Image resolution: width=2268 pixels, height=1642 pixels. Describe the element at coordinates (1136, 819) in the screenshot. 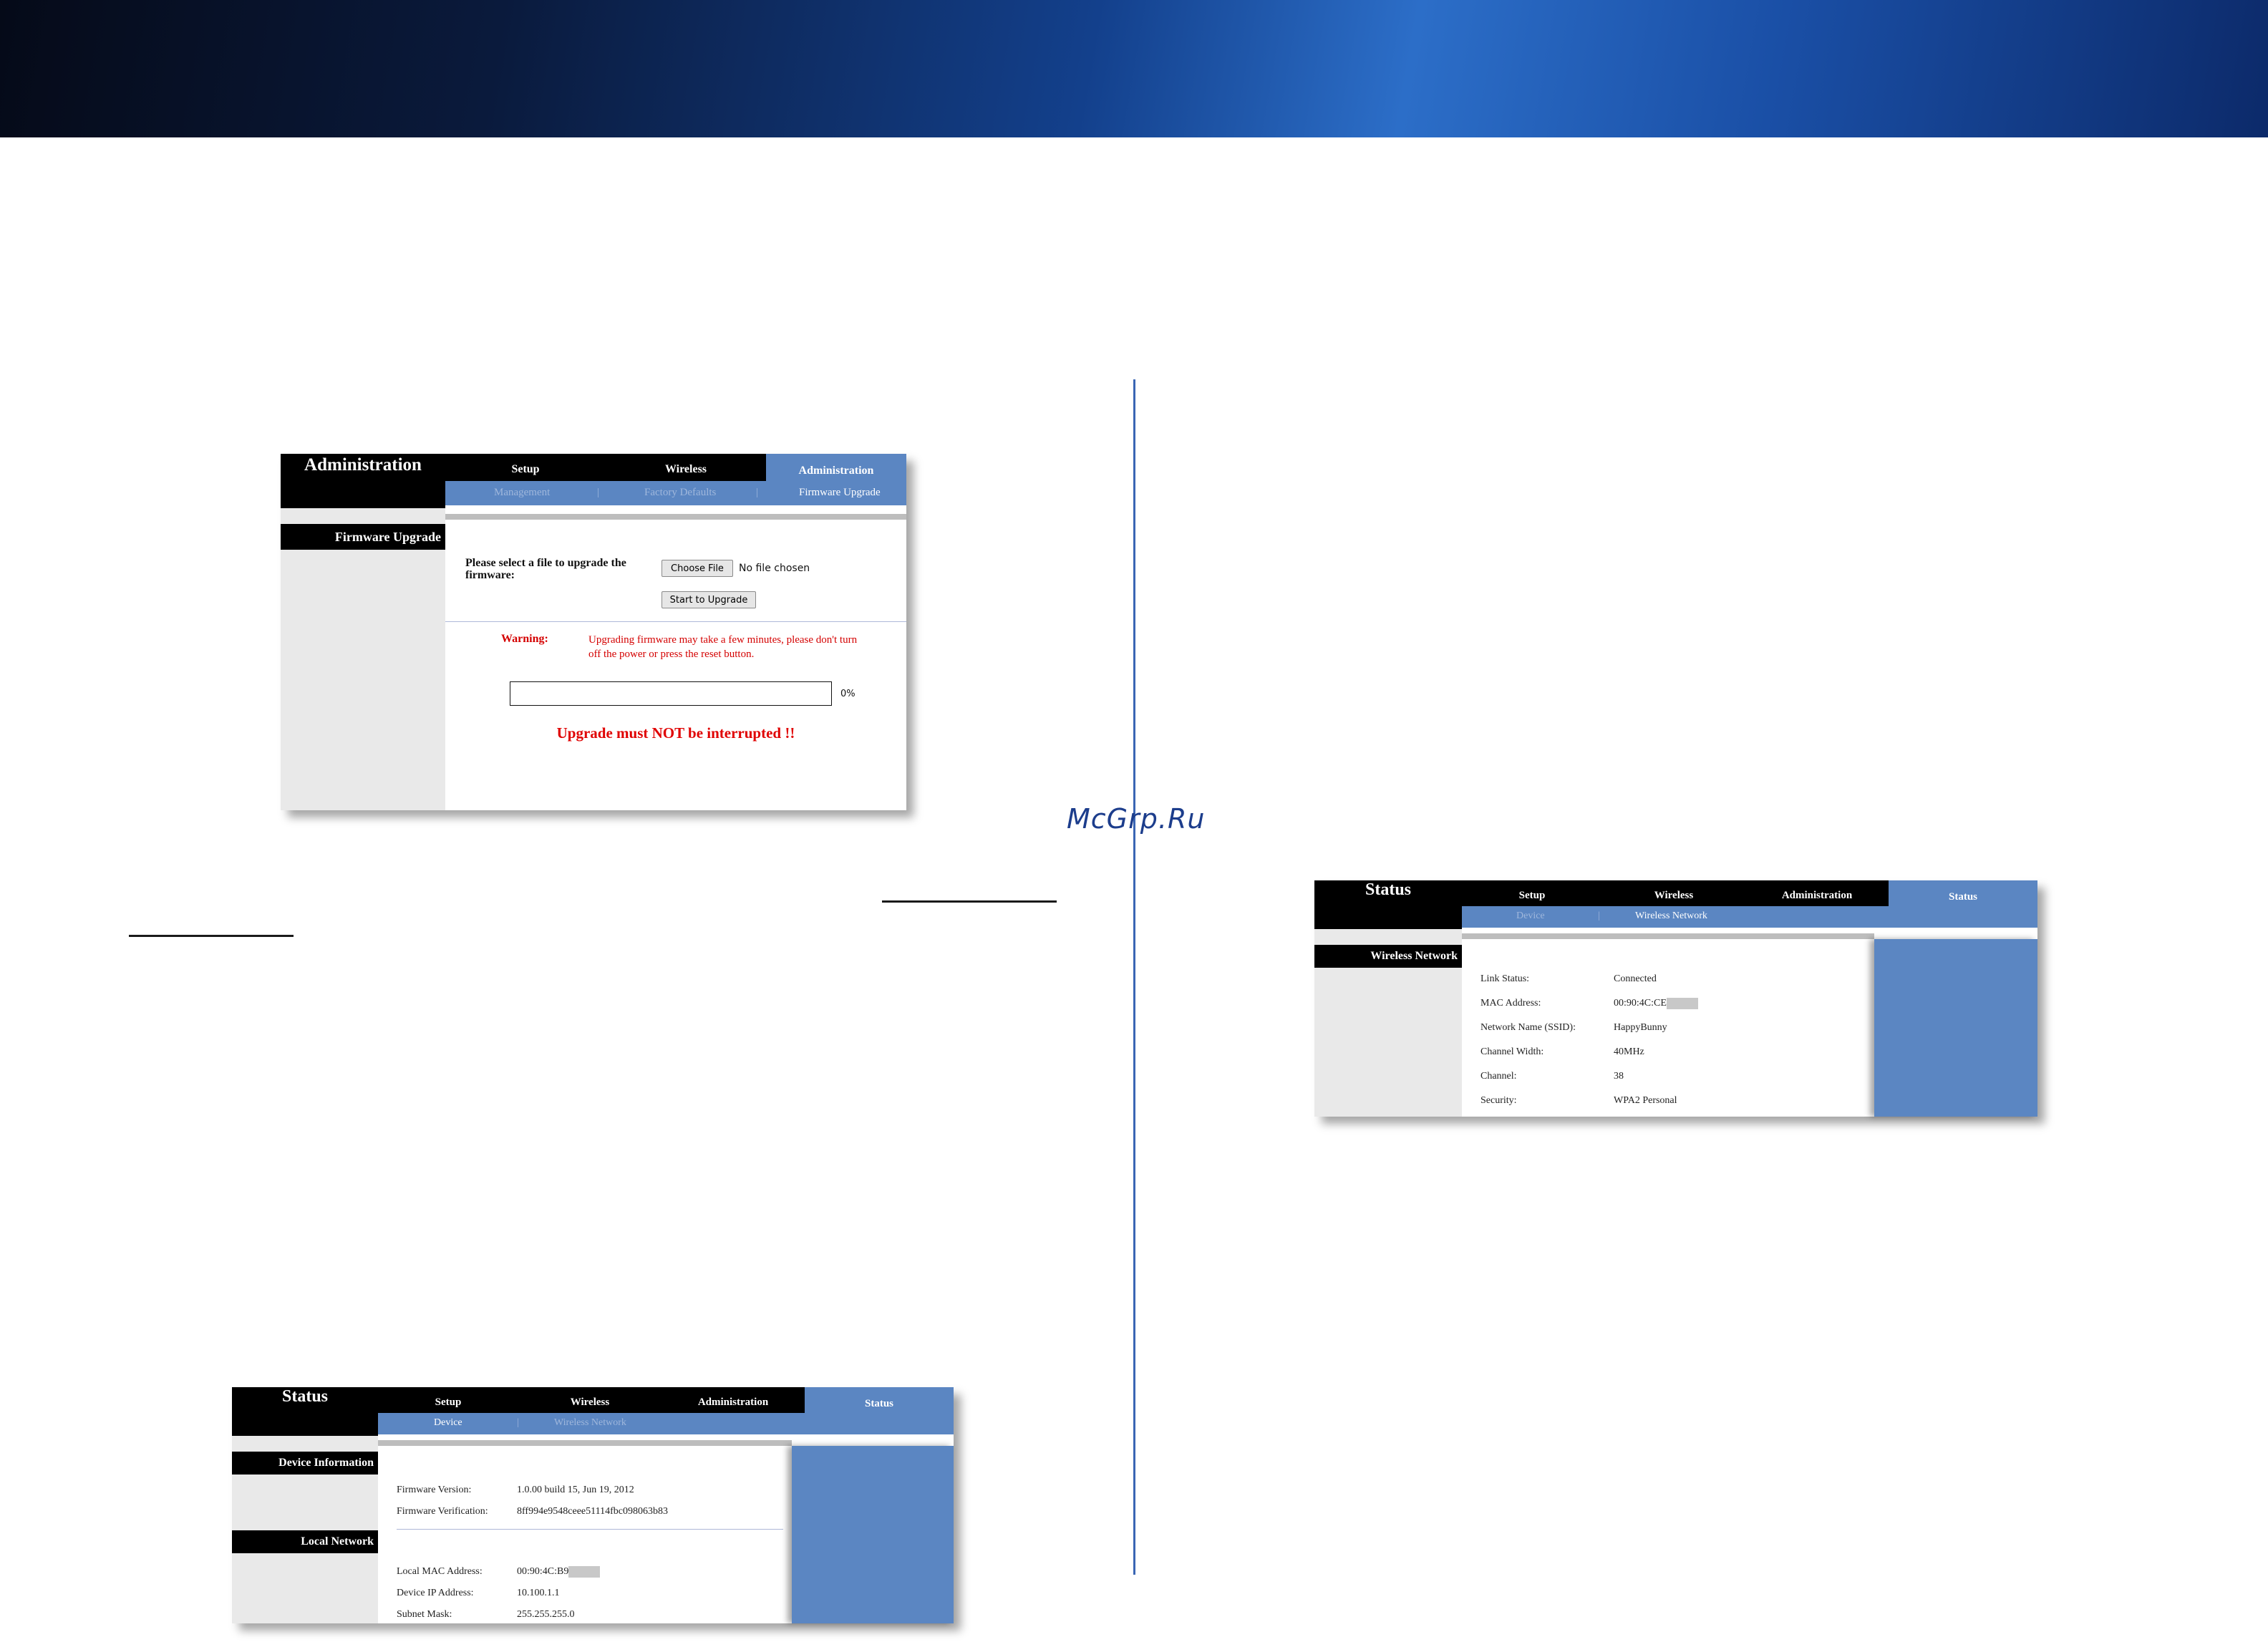

I see `watermark: McGrp.Ru` at that location.